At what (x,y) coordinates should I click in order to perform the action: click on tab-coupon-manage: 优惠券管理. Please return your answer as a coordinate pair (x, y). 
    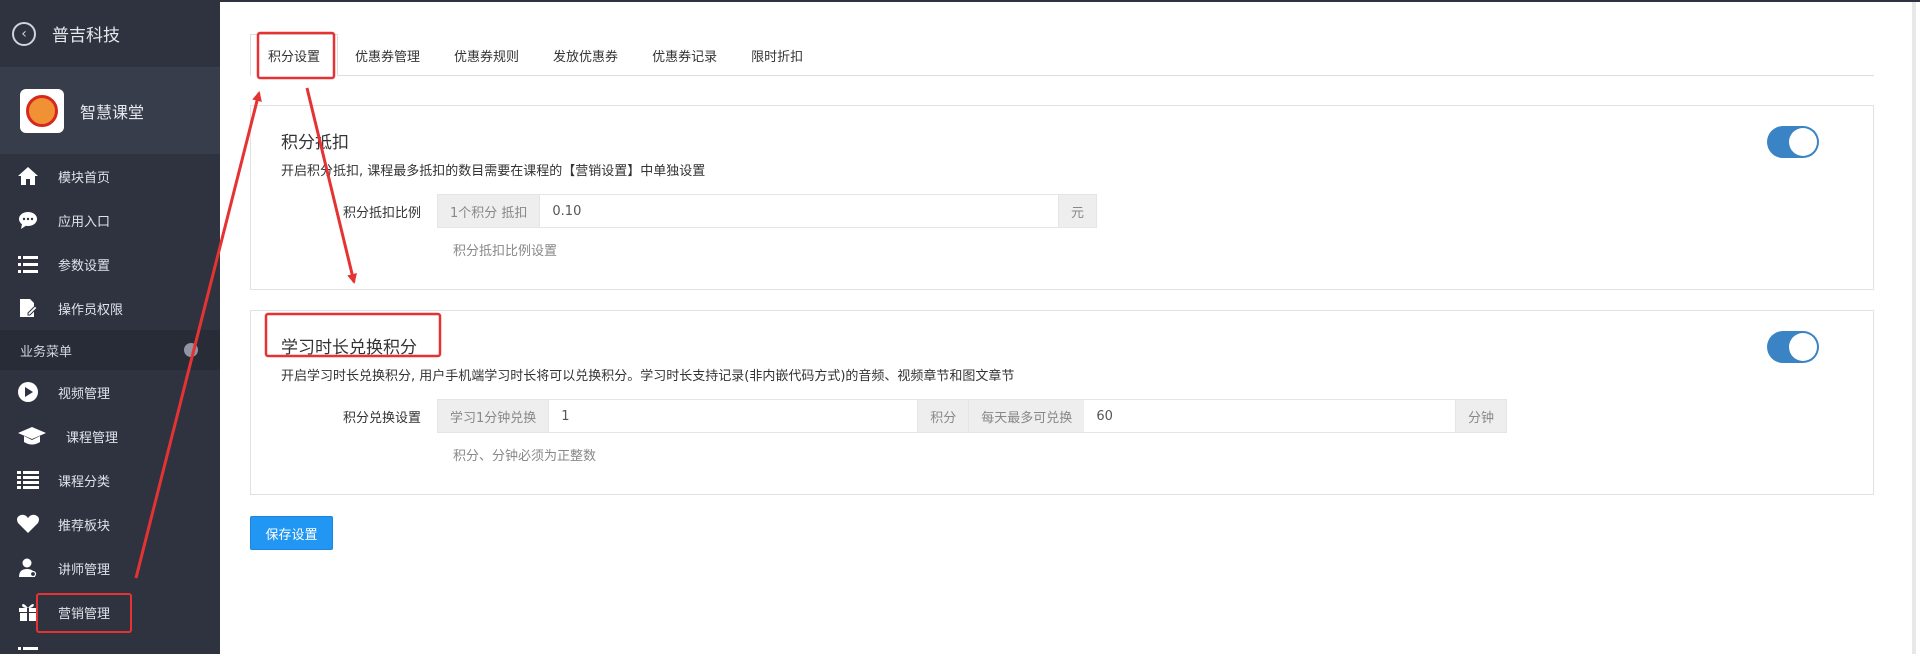
    Looking at the image, I should click on (387, 55).